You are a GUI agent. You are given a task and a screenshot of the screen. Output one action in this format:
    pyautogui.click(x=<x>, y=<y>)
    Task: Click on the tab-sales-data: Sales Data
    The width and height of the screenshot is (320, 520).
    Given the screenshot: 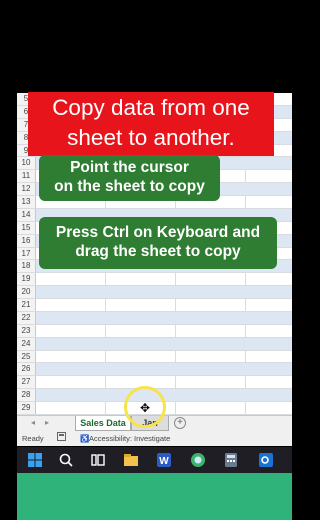 What is the action you would take?
    pyautogui.click(x=103, y=423)
    